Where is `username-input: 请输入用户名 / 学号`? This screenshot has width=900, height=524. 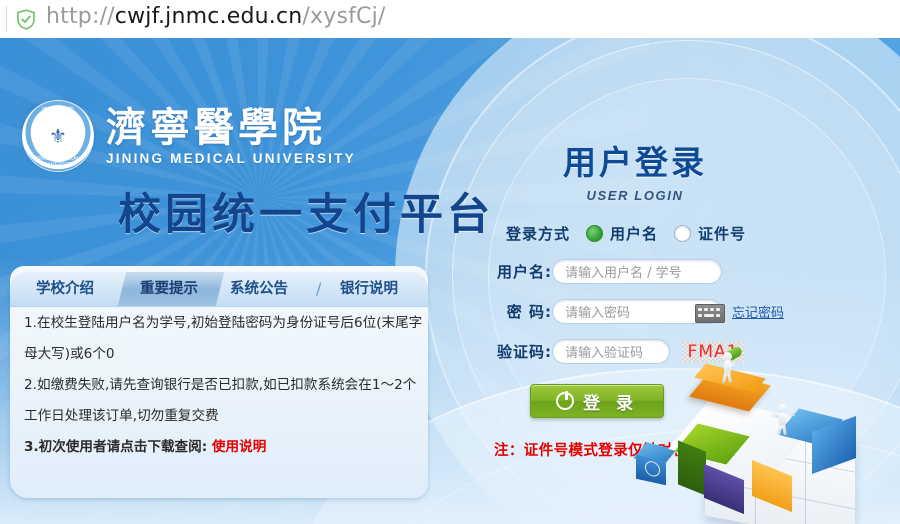
username-input: 请输入用户名 / 学号 is located at coordinates (637, 271).